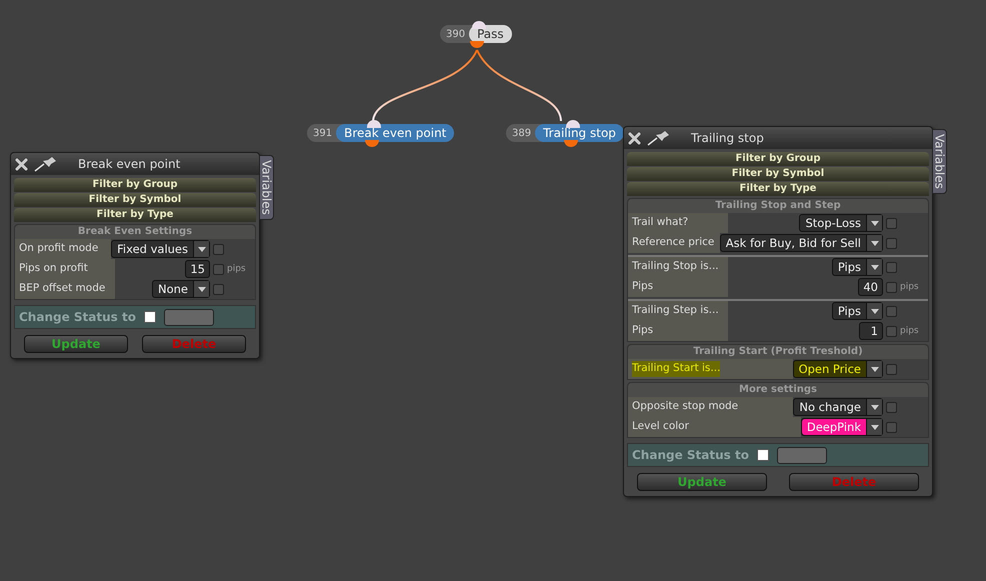 The height and width of the screenshot is (581, 986). I want to click on node-number: 390, so click(456, 35).